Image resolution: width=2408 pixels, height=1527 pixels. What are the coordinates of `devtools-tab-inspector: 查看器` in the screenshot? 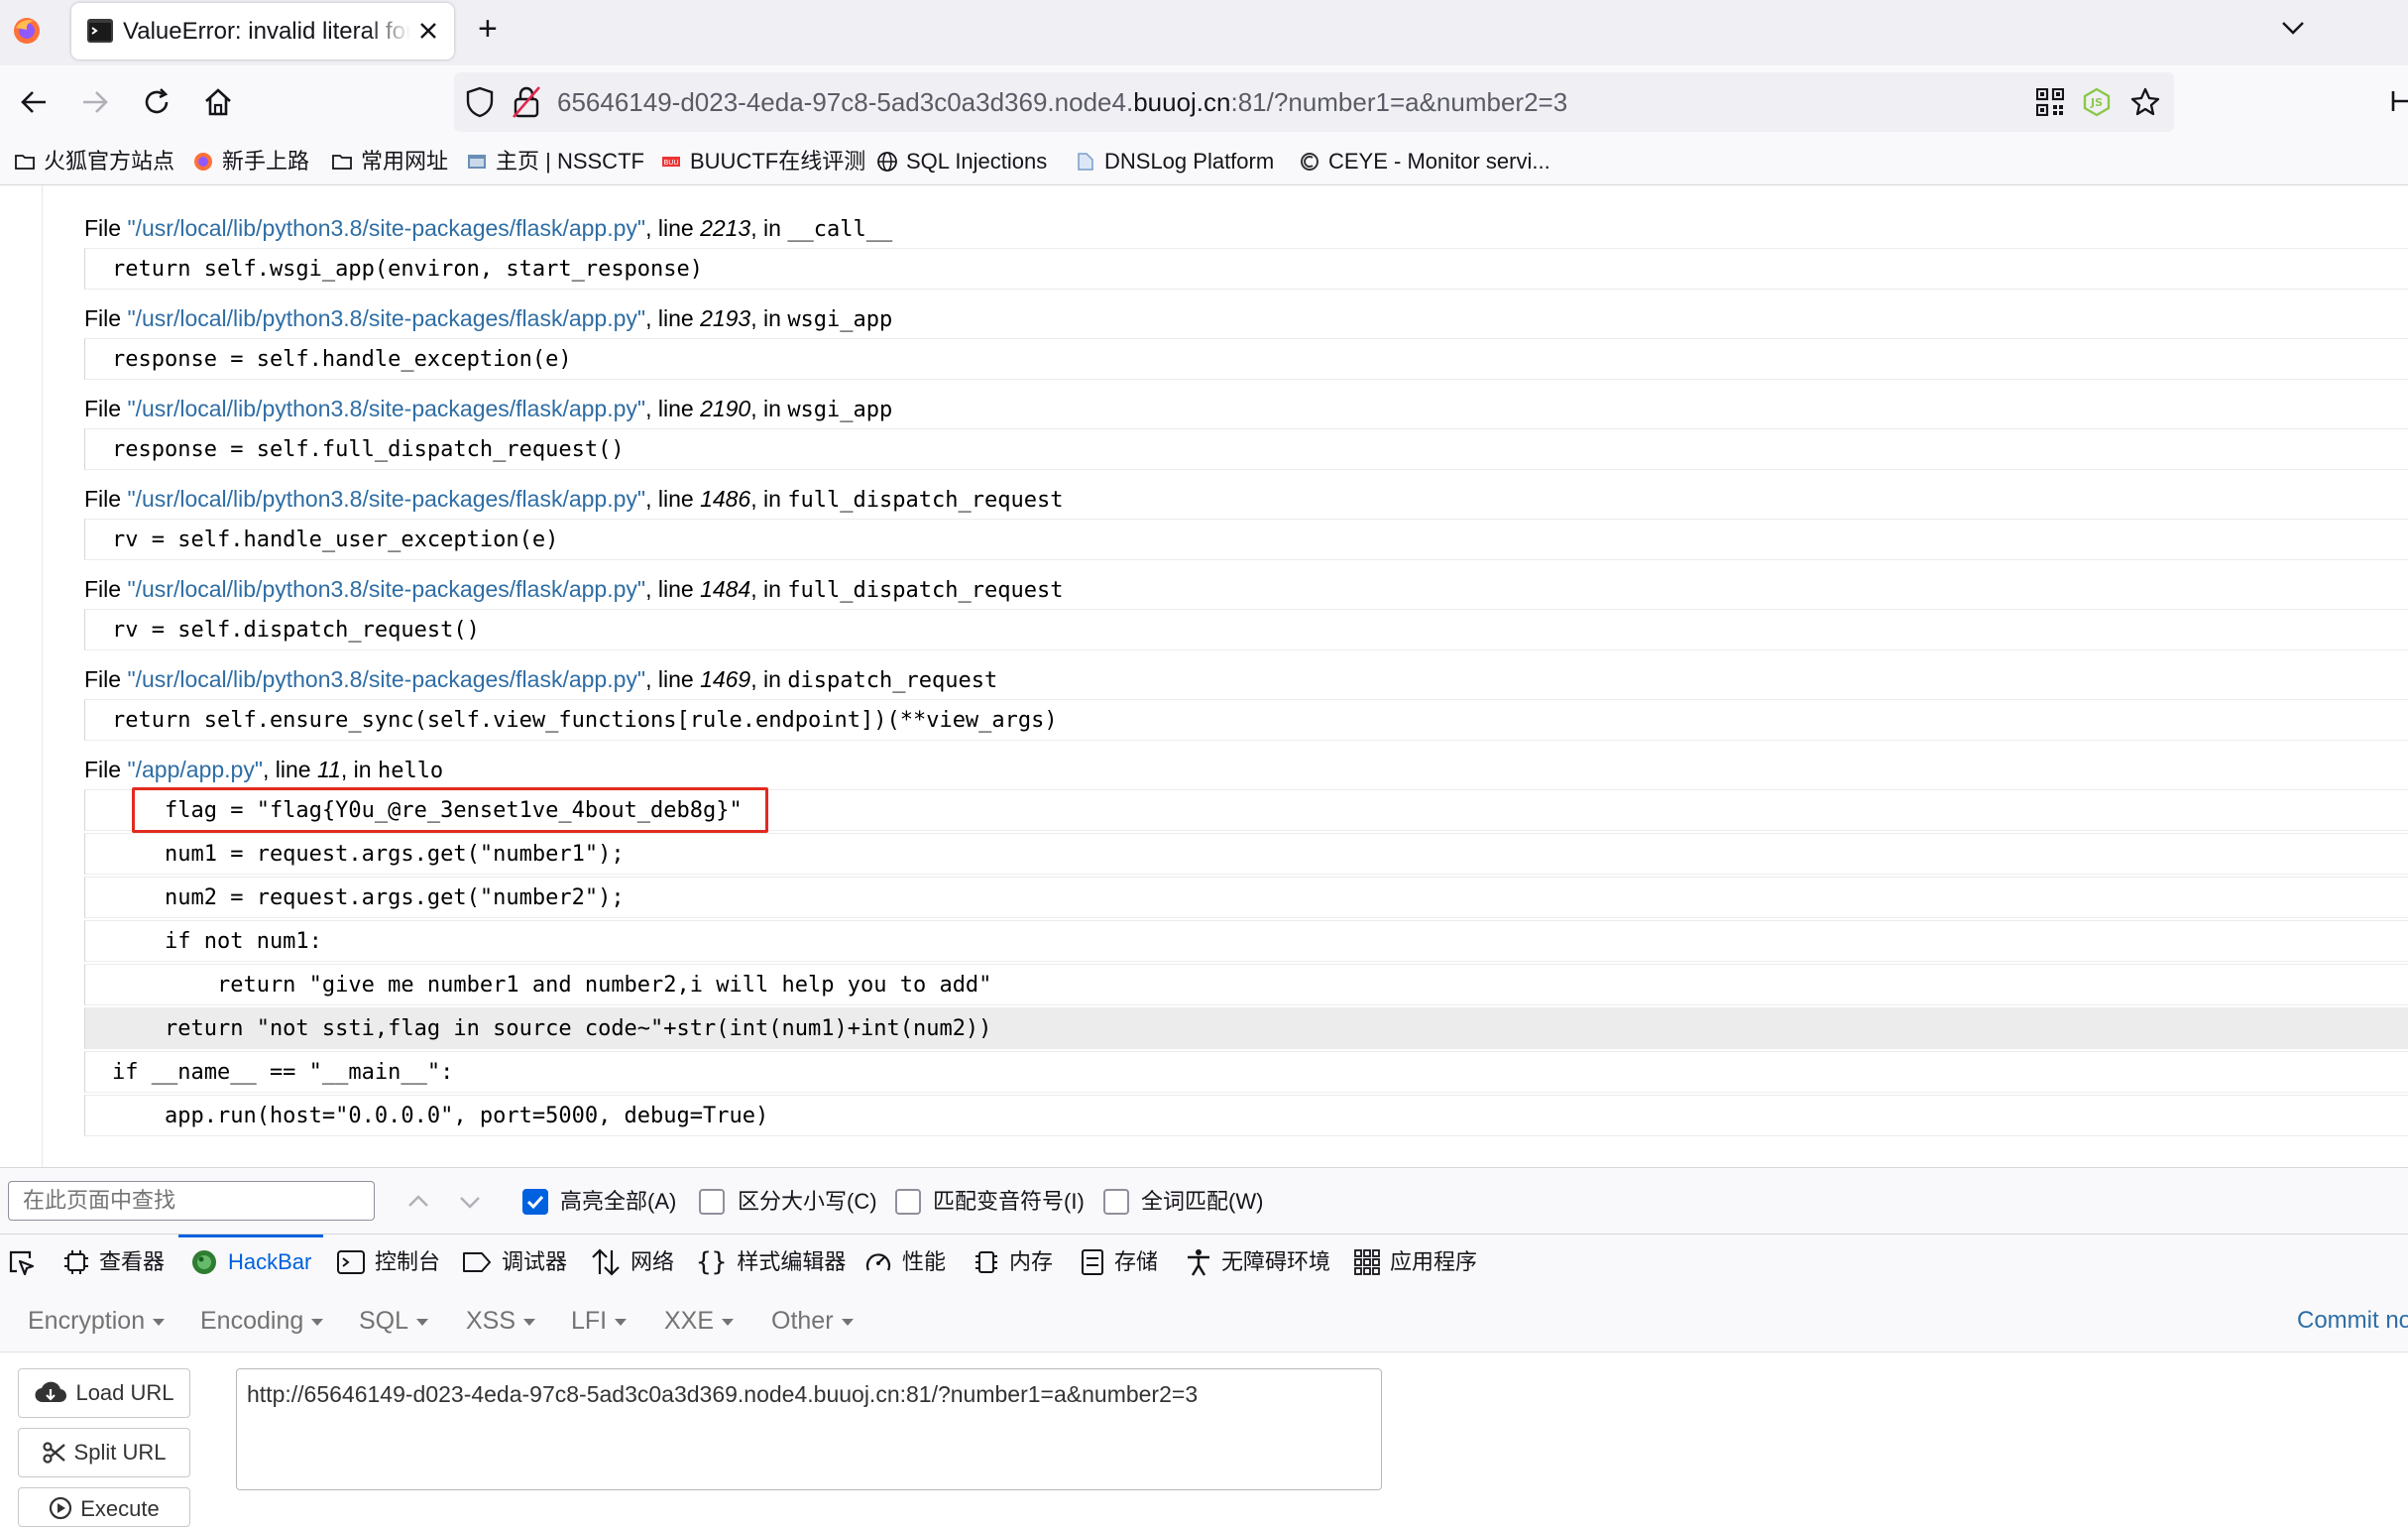 It's located at (114, 1262).